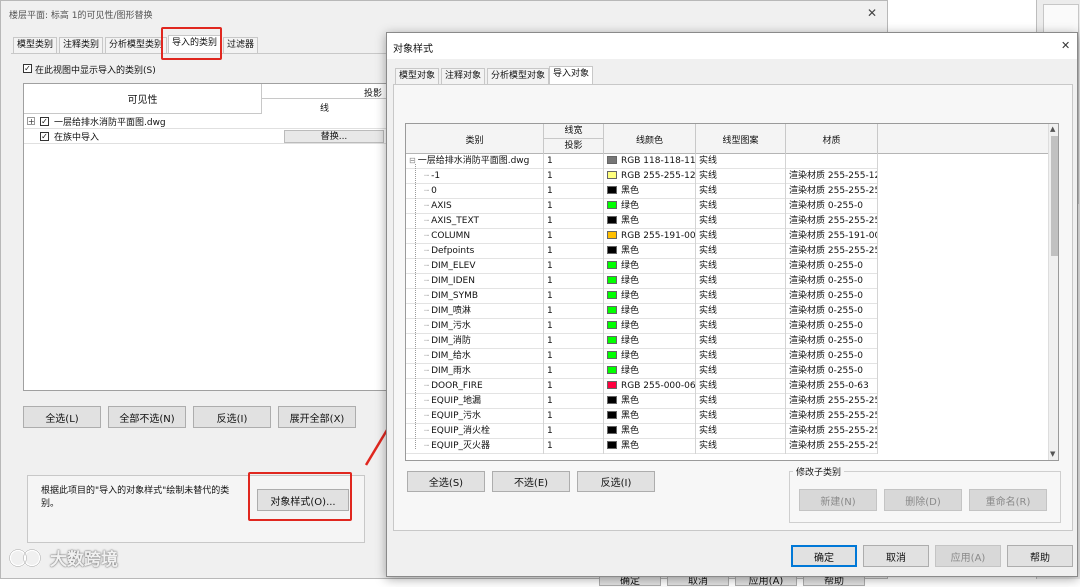 Image resolution: width=1080 pixels, height=587 pixels. What do you see at coordinates (475, 326) in the screenshot?
I see `cell-category: ┈ DIM_污水` at bounding box center [475, 326].